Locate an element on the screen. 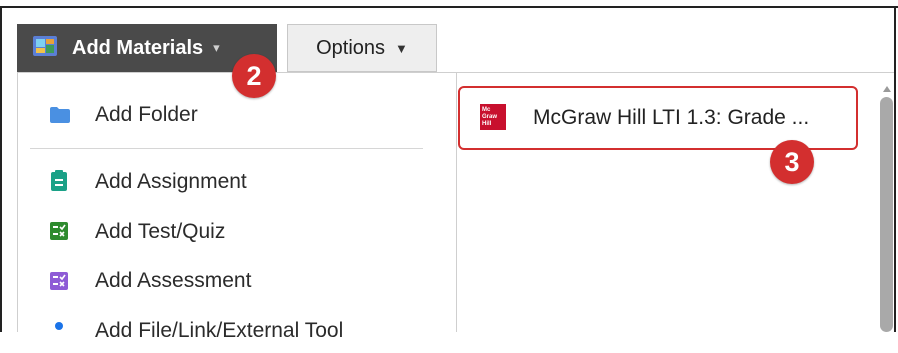 Image resolution: width=898 pixels, height=353 pixels. menu-item-label: Add File/Link/External Tool is located at coordinates (219, 330).